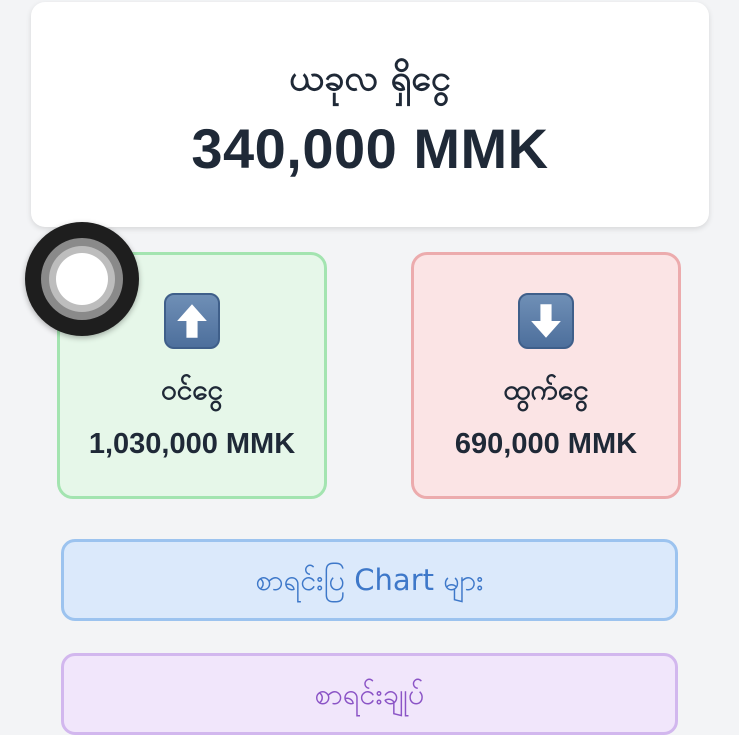 The height and width of the screenshot is (735, 739). I want to click on expense-label: ထွက်ငွေ, so click(546, 389).